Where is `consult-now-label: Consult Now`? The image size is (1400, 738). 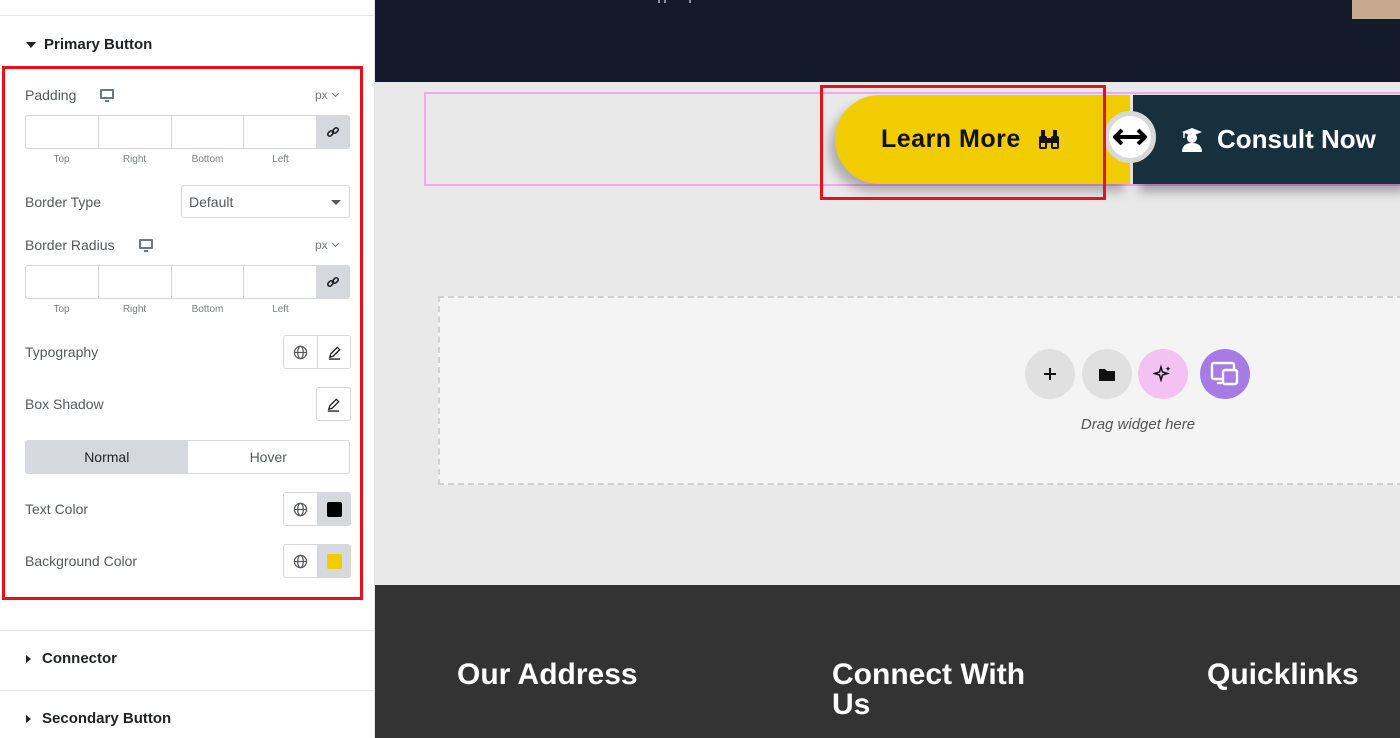 consult-now-label: Consult Now is located at coordinates (1296, 139).